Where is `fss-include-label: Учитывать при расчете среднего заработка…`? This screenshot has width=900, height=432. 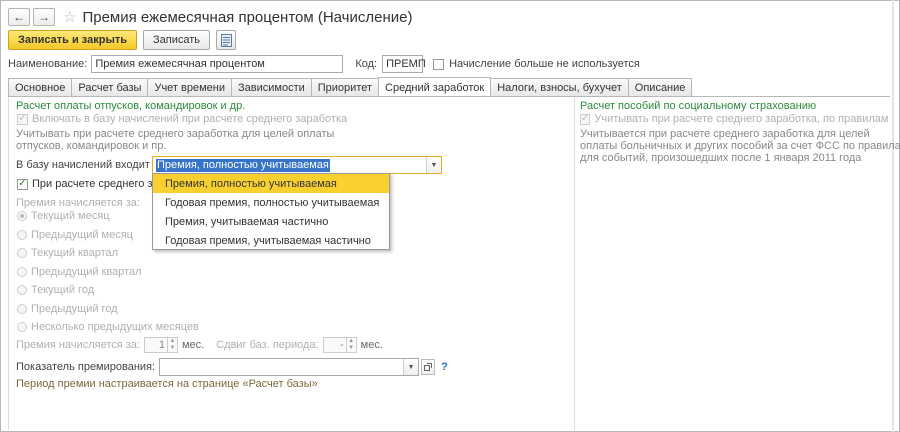
fss-include-label: Учитывать при расчете среднего заработка… is located at coordinates (742, 119).